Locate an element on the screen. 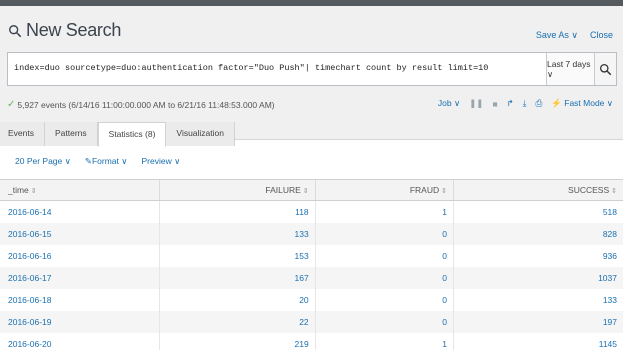  cell-success: 936 is located at coordinates (537, 255).